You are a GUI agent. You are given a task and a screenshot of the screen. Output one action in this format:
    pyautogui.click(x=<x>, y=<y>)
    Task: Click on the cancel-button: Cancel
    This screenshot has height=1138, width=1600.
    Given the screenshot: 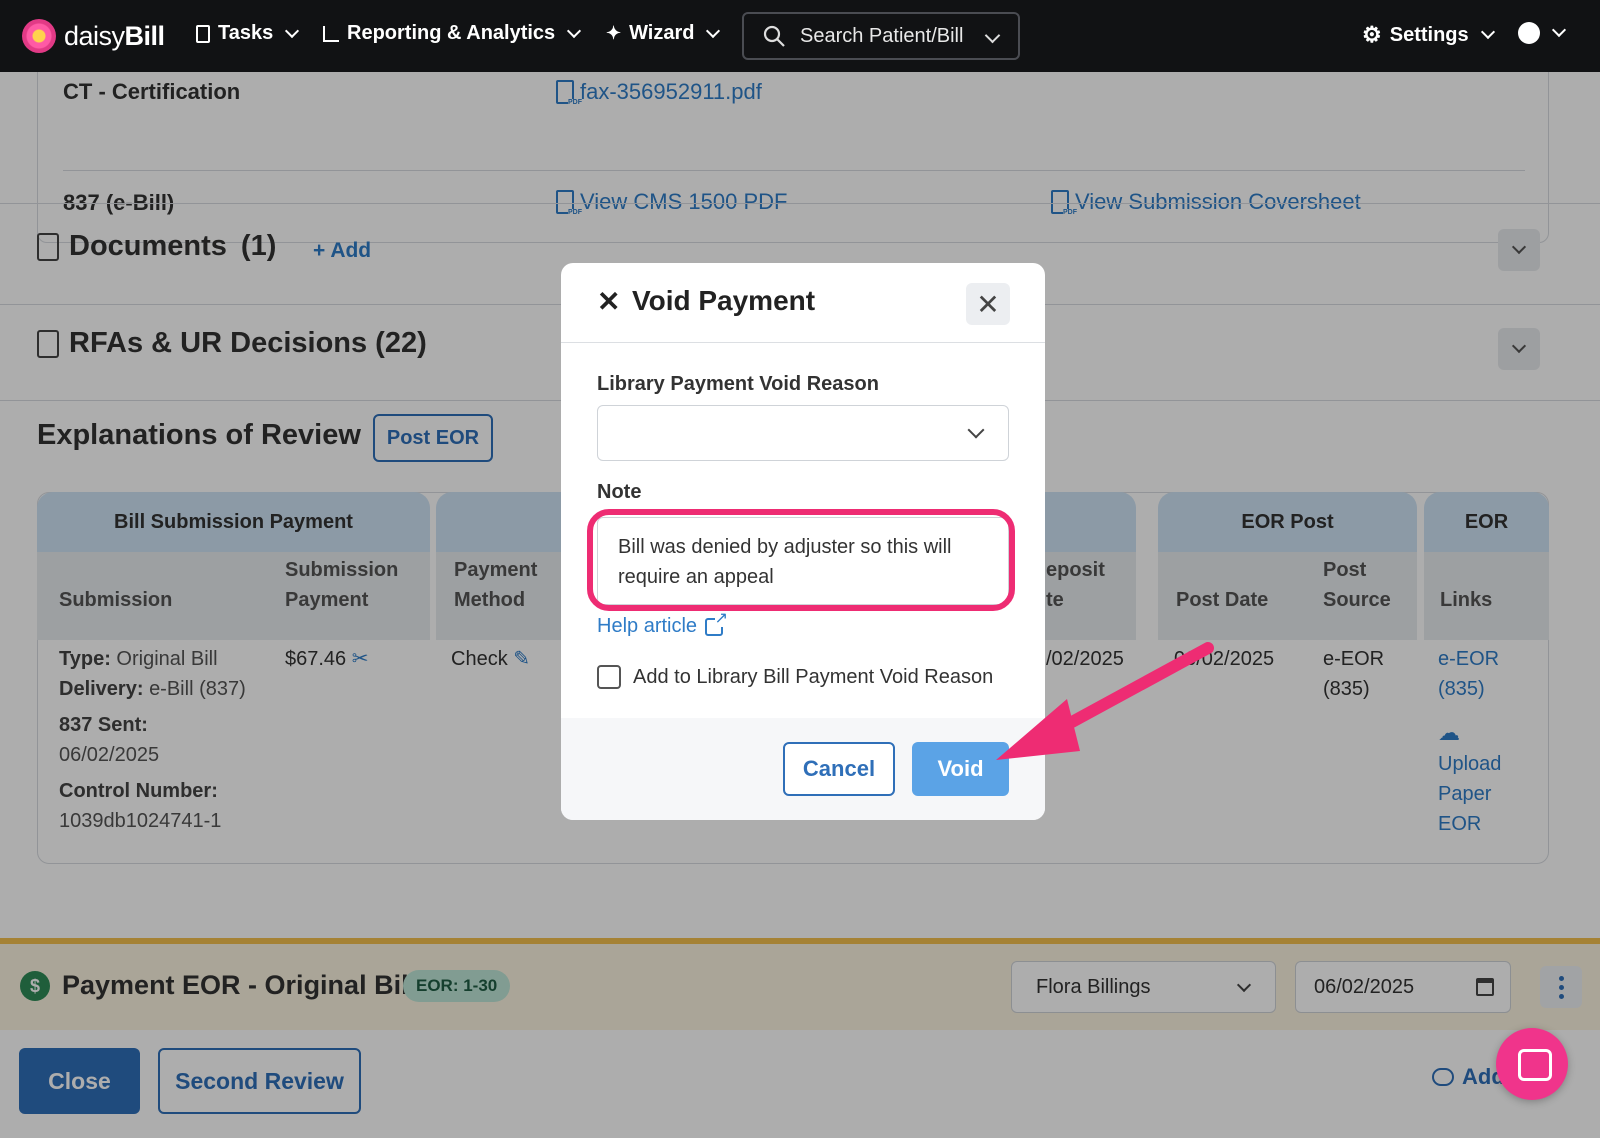 What is the action you would take?
    pyautogui.click(x=839, y=769)
    